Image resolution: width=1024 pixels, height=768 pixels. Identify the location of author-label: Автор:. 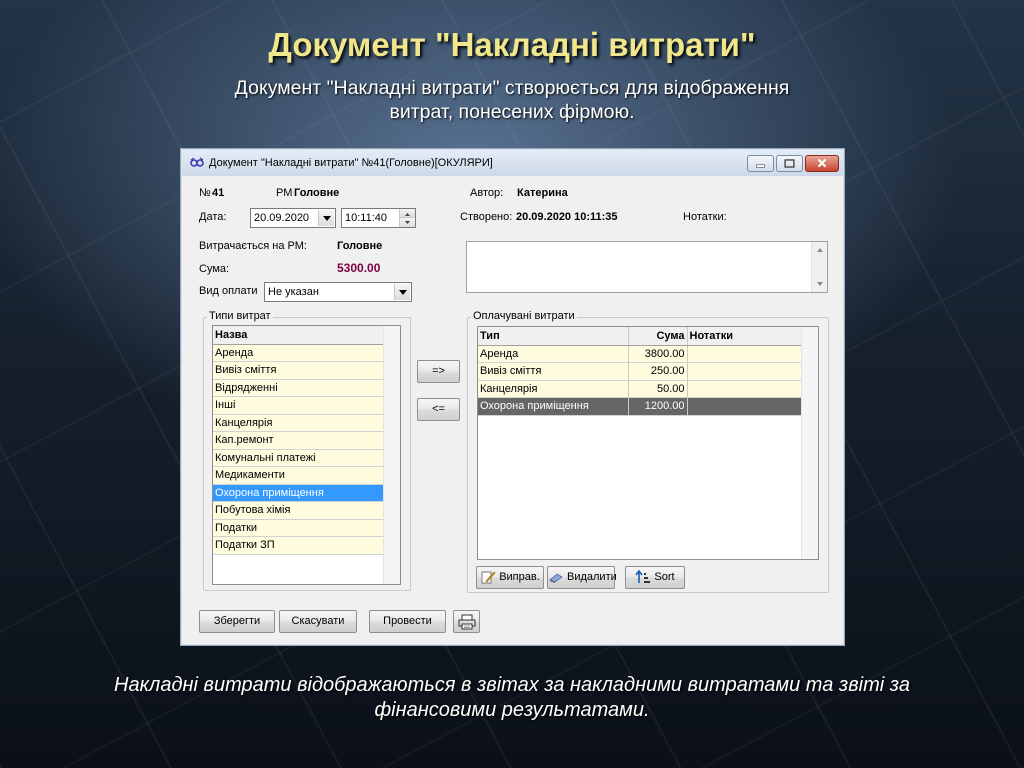
(487, 193).